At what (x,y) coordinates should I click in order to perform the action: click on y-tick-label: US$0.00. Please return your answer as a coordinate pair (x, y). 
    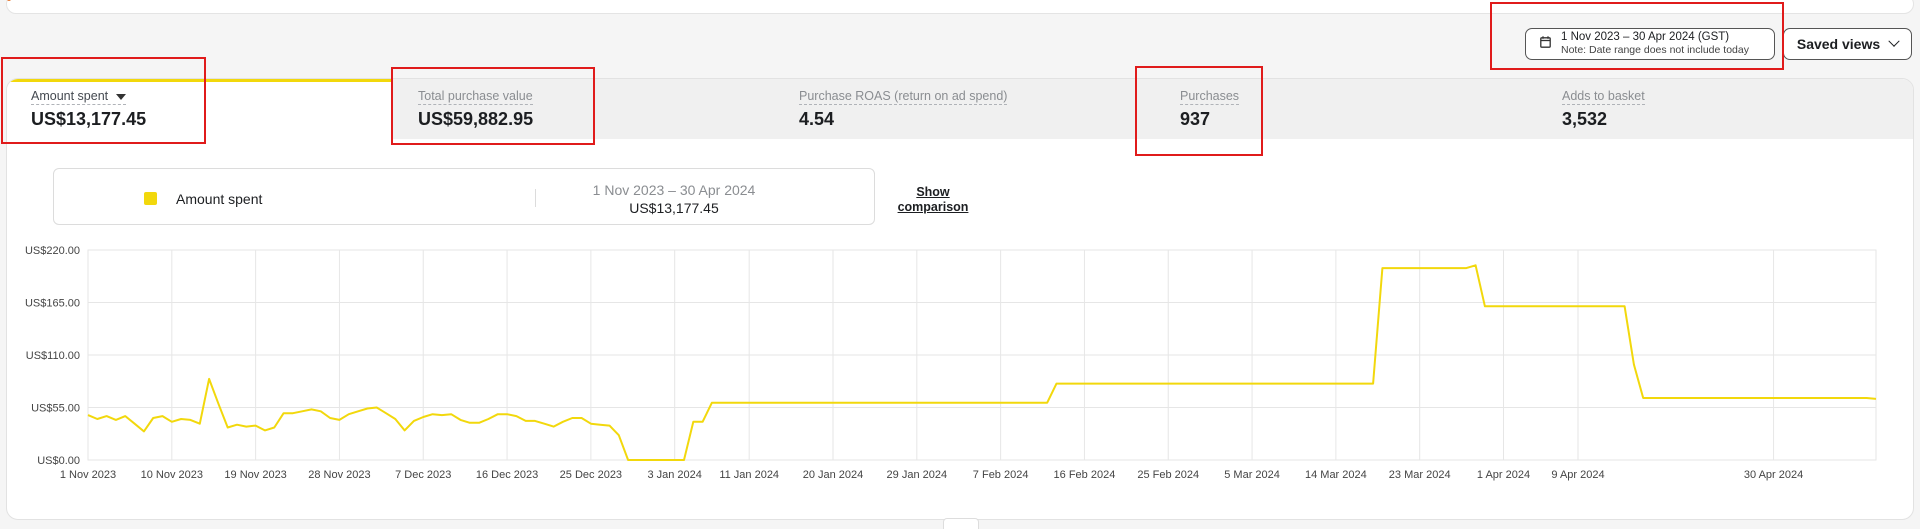
    Looking at the image, I should click on (58, 461).